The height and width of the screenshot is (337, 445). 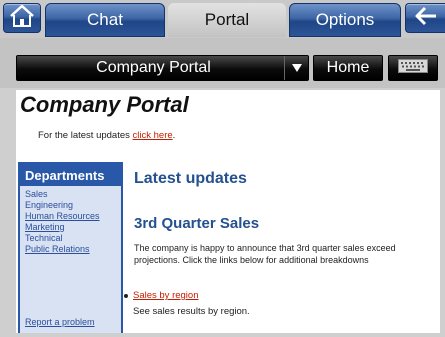 I want to click on sales-by-region-description: See sales results by region., so click(x=191, y=311).